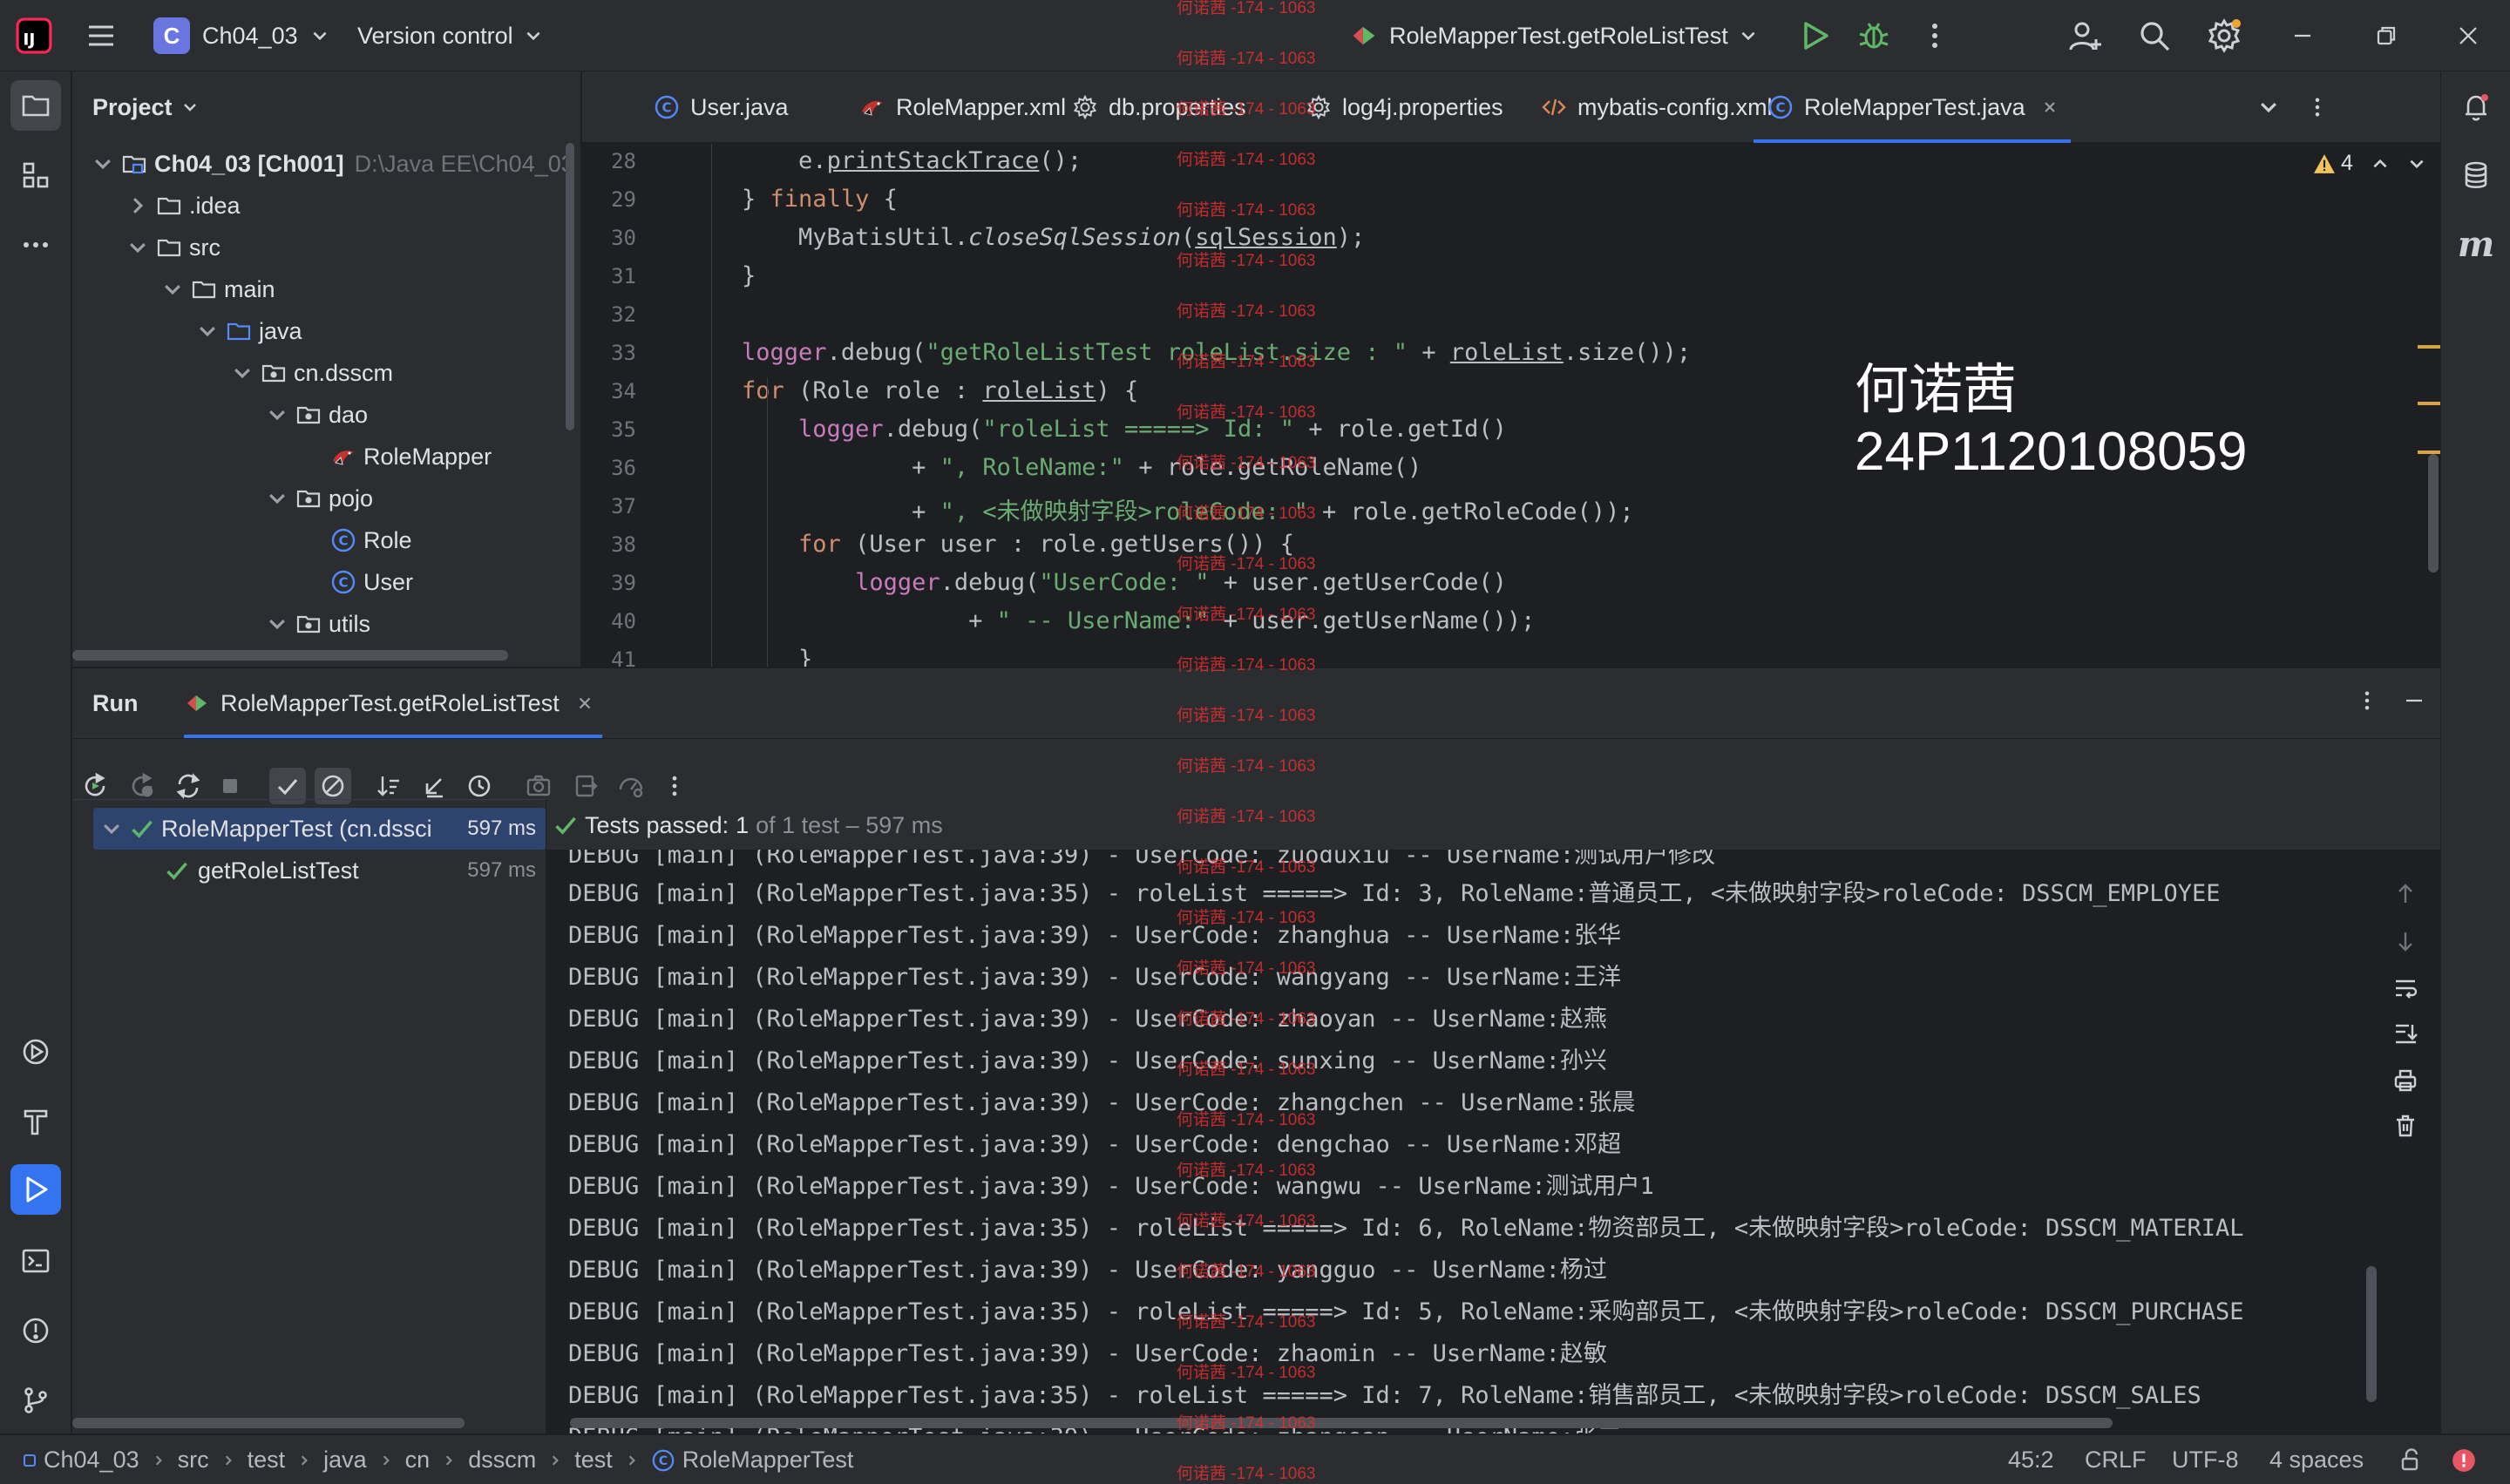  What do you see at coordinates (2371, 1334) in the screenshot?
I see `console-vertical-scrollbar` at bounding box center [2371, 1334].